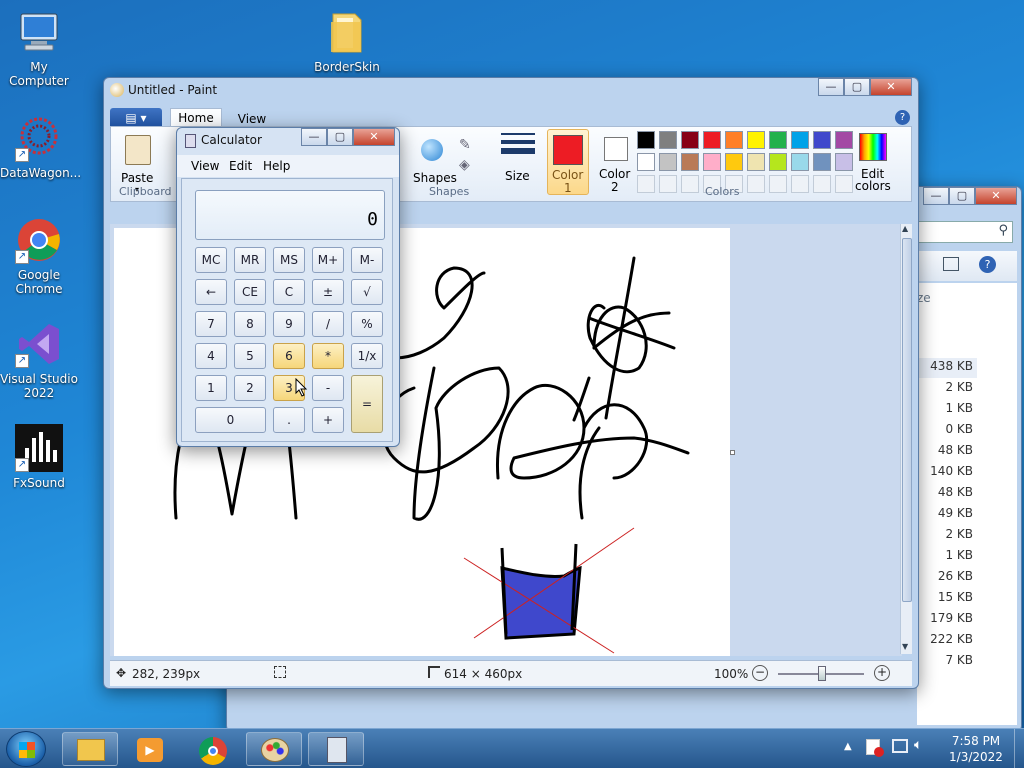  What do you see at coordinates (367, 324) in the screenshot?
I see `calc-button-percent: %` at bounding box center [367, 324].